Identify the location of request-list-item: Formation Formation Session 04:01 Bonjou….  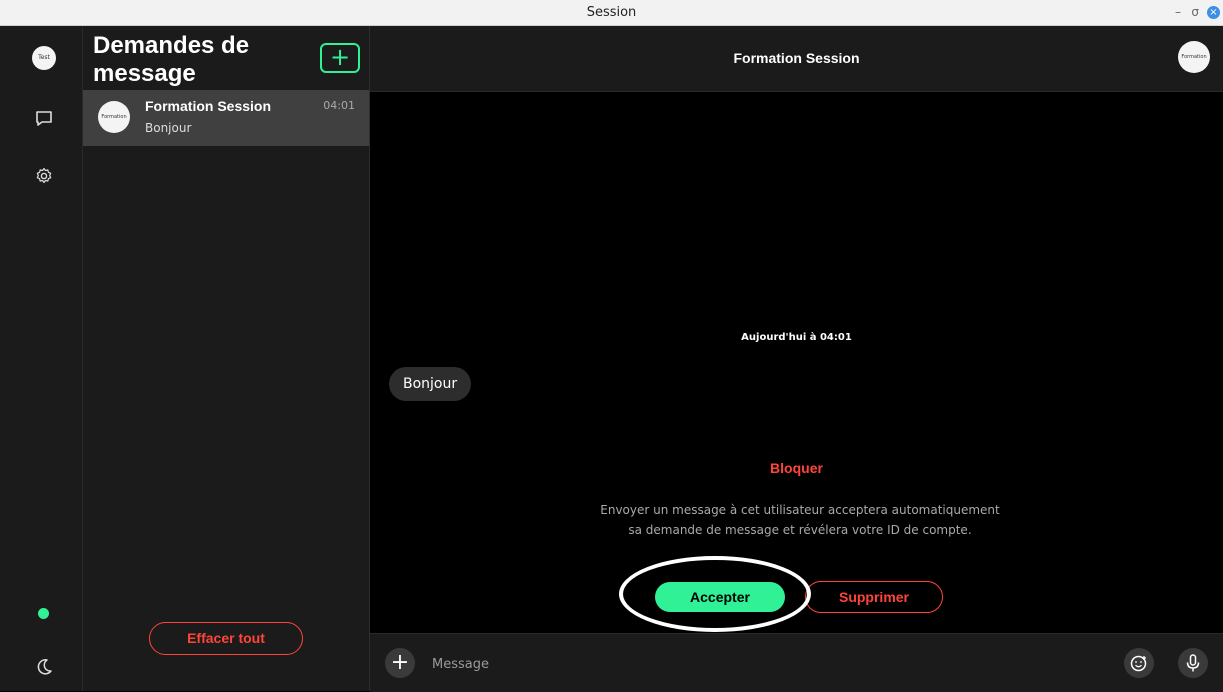
(226, 118).